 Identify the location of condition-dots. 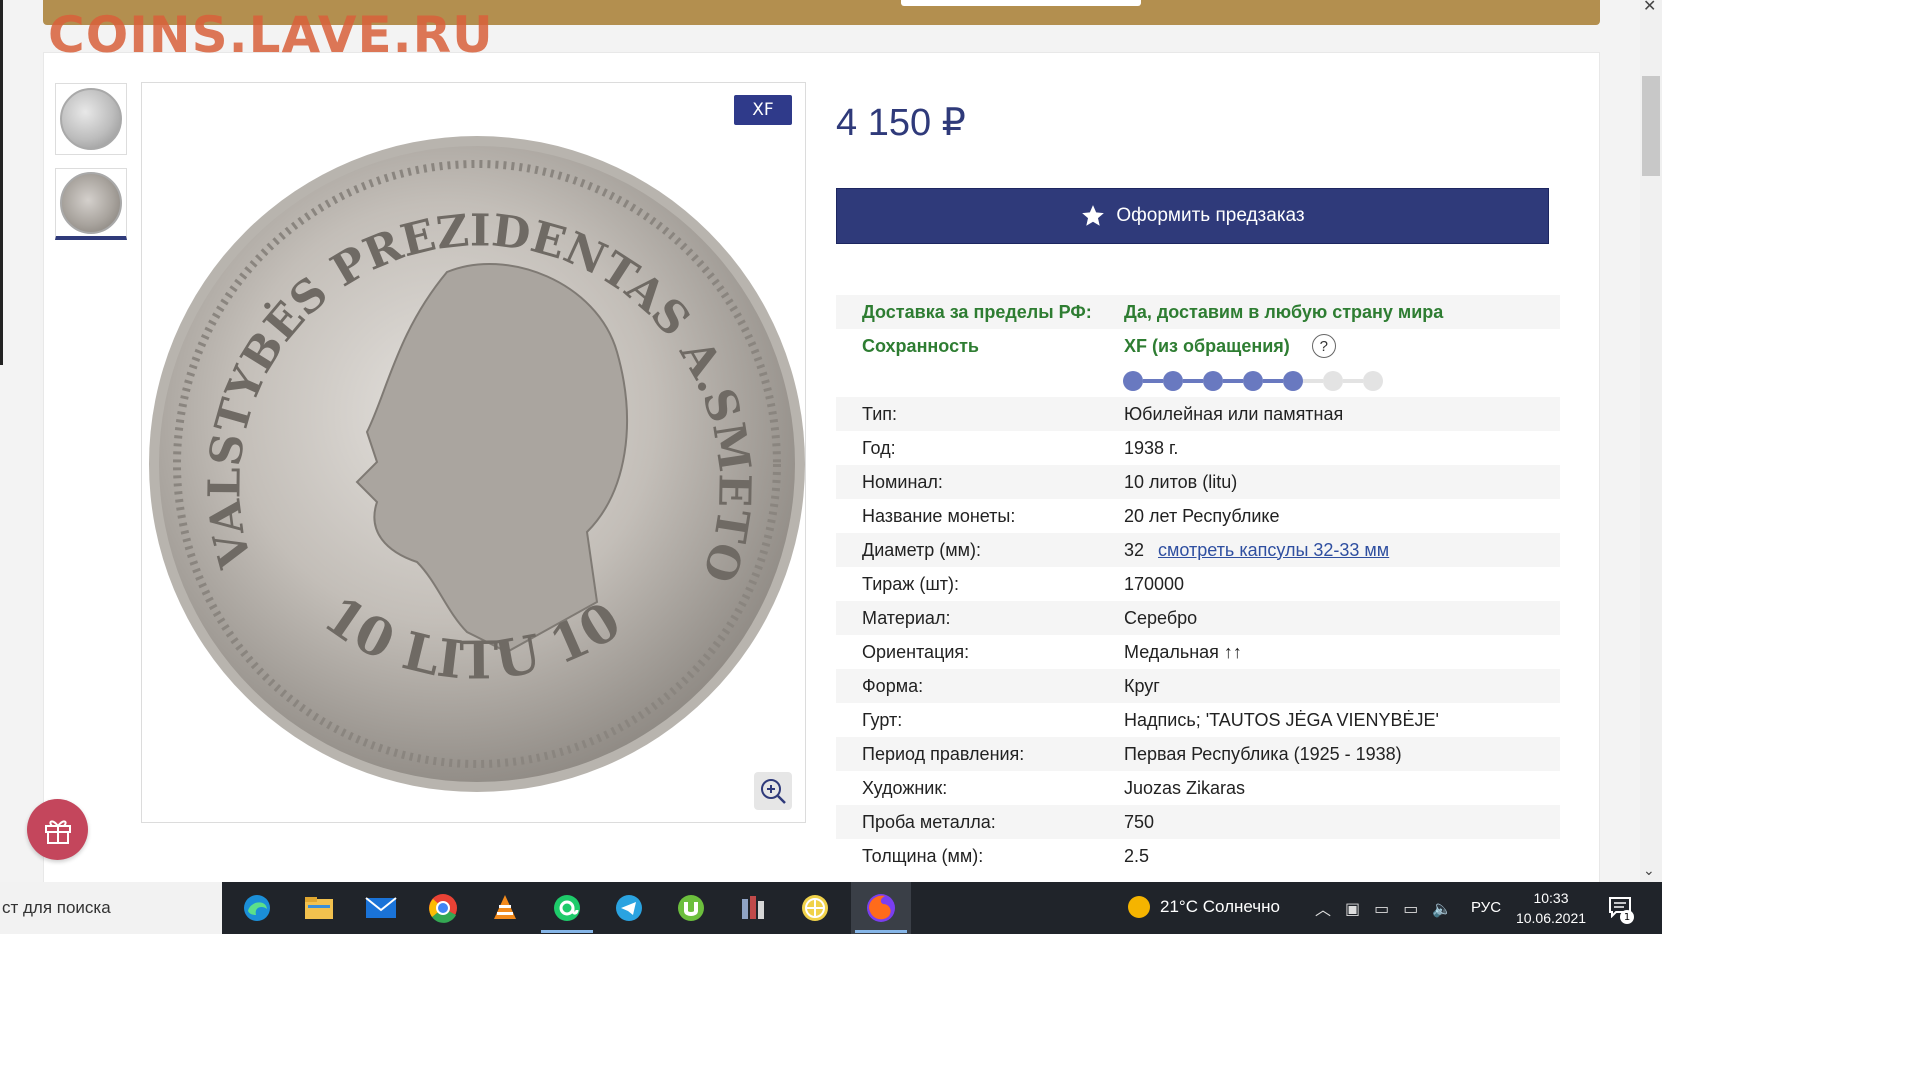
(1253, 381).